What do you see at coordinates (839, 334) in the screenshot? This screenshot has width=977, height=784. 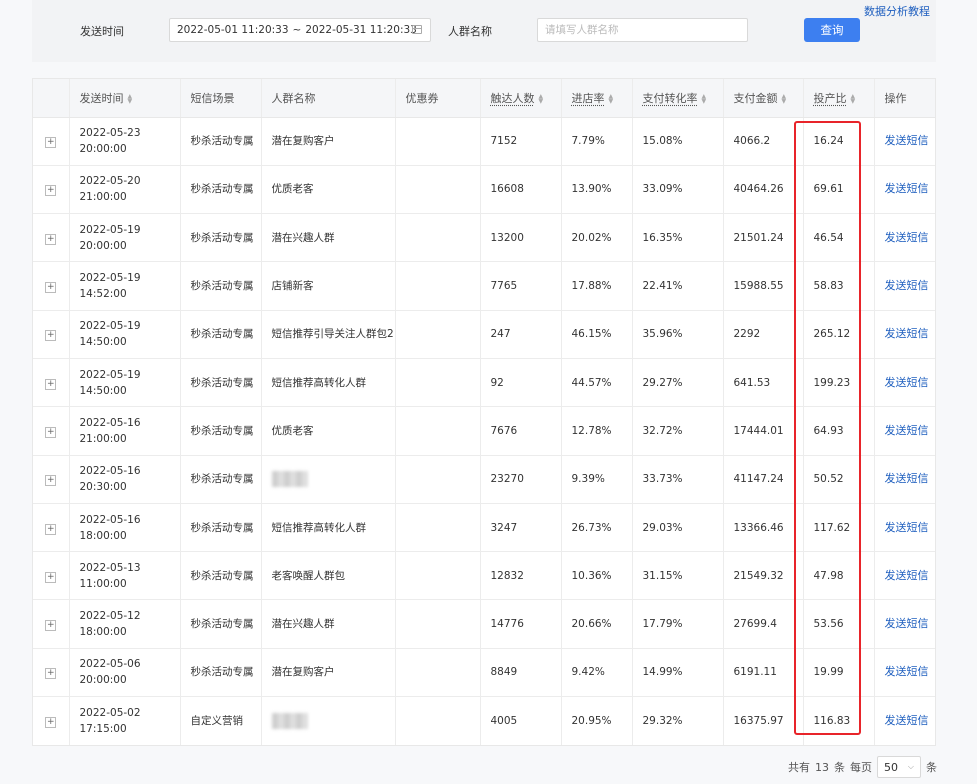 I see `roi-cell: 265.12` at bounding box center [839, 334].